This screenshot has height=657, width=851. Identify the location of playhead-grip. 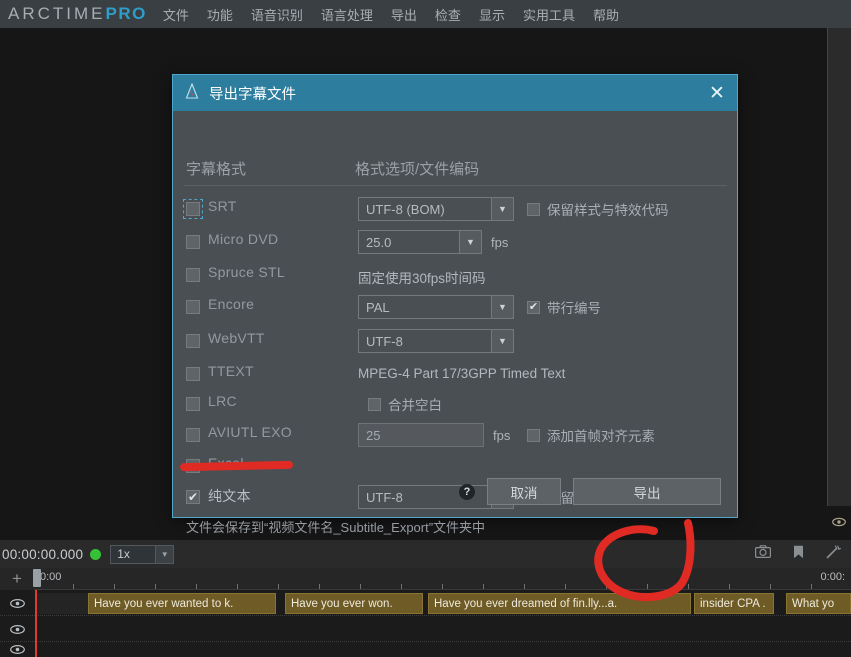
(37, 578).